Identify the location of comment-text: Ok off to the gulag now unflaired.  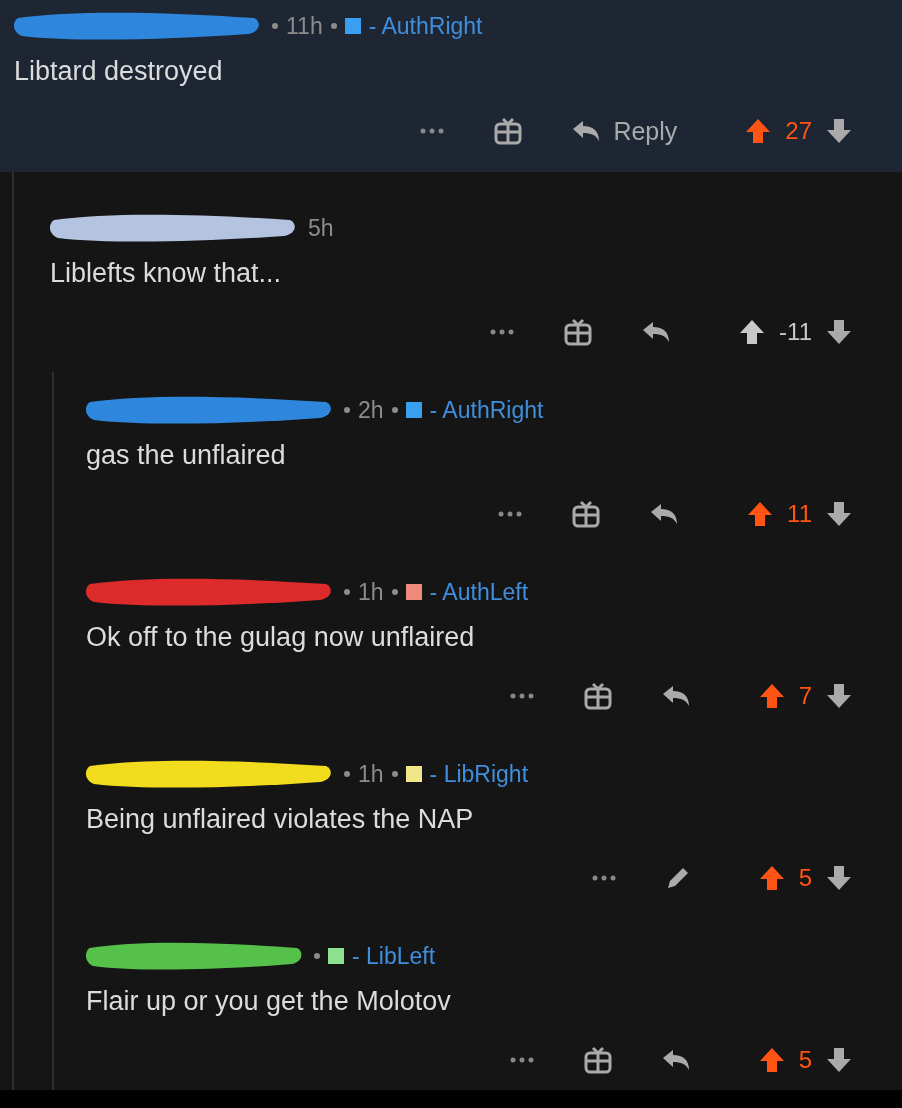
(281, 638).